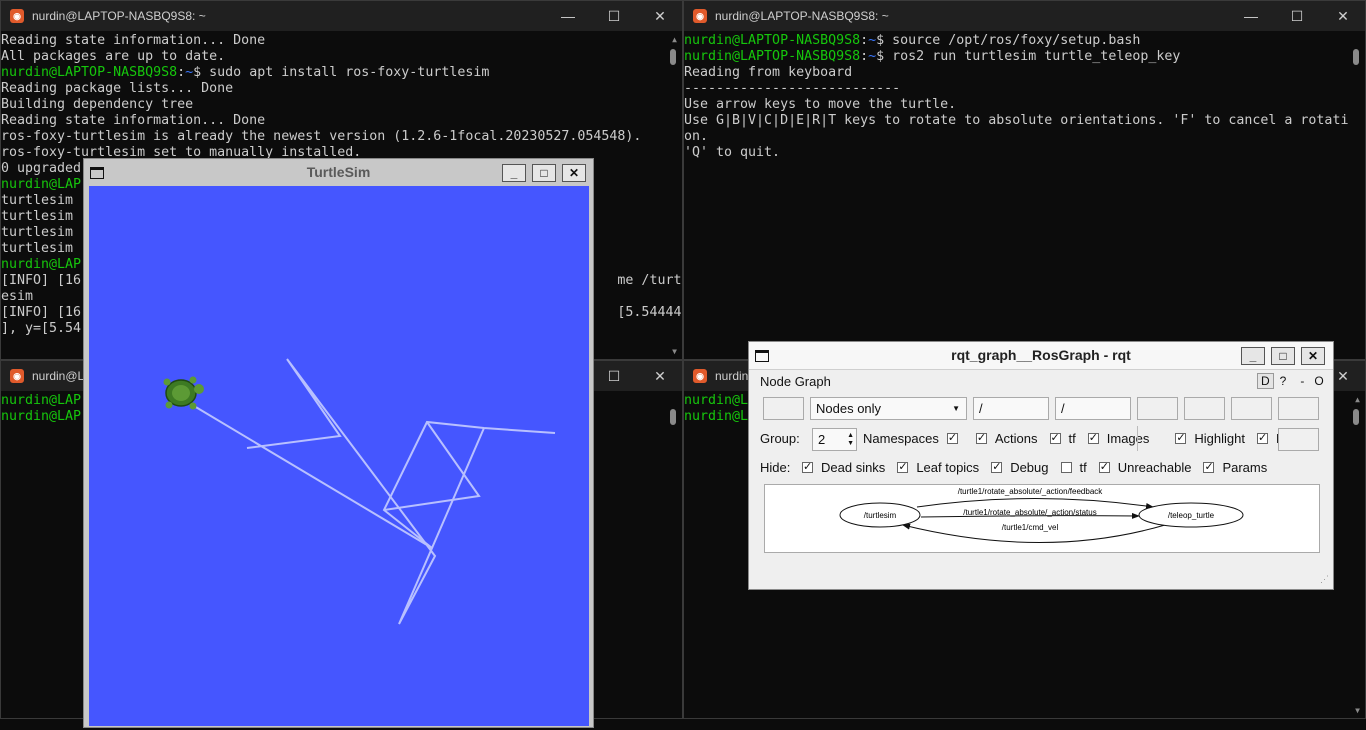 This screenshot has height=730, width=1366. I want to click on resize-grip-icon: ⋰, so click(1324, 579).